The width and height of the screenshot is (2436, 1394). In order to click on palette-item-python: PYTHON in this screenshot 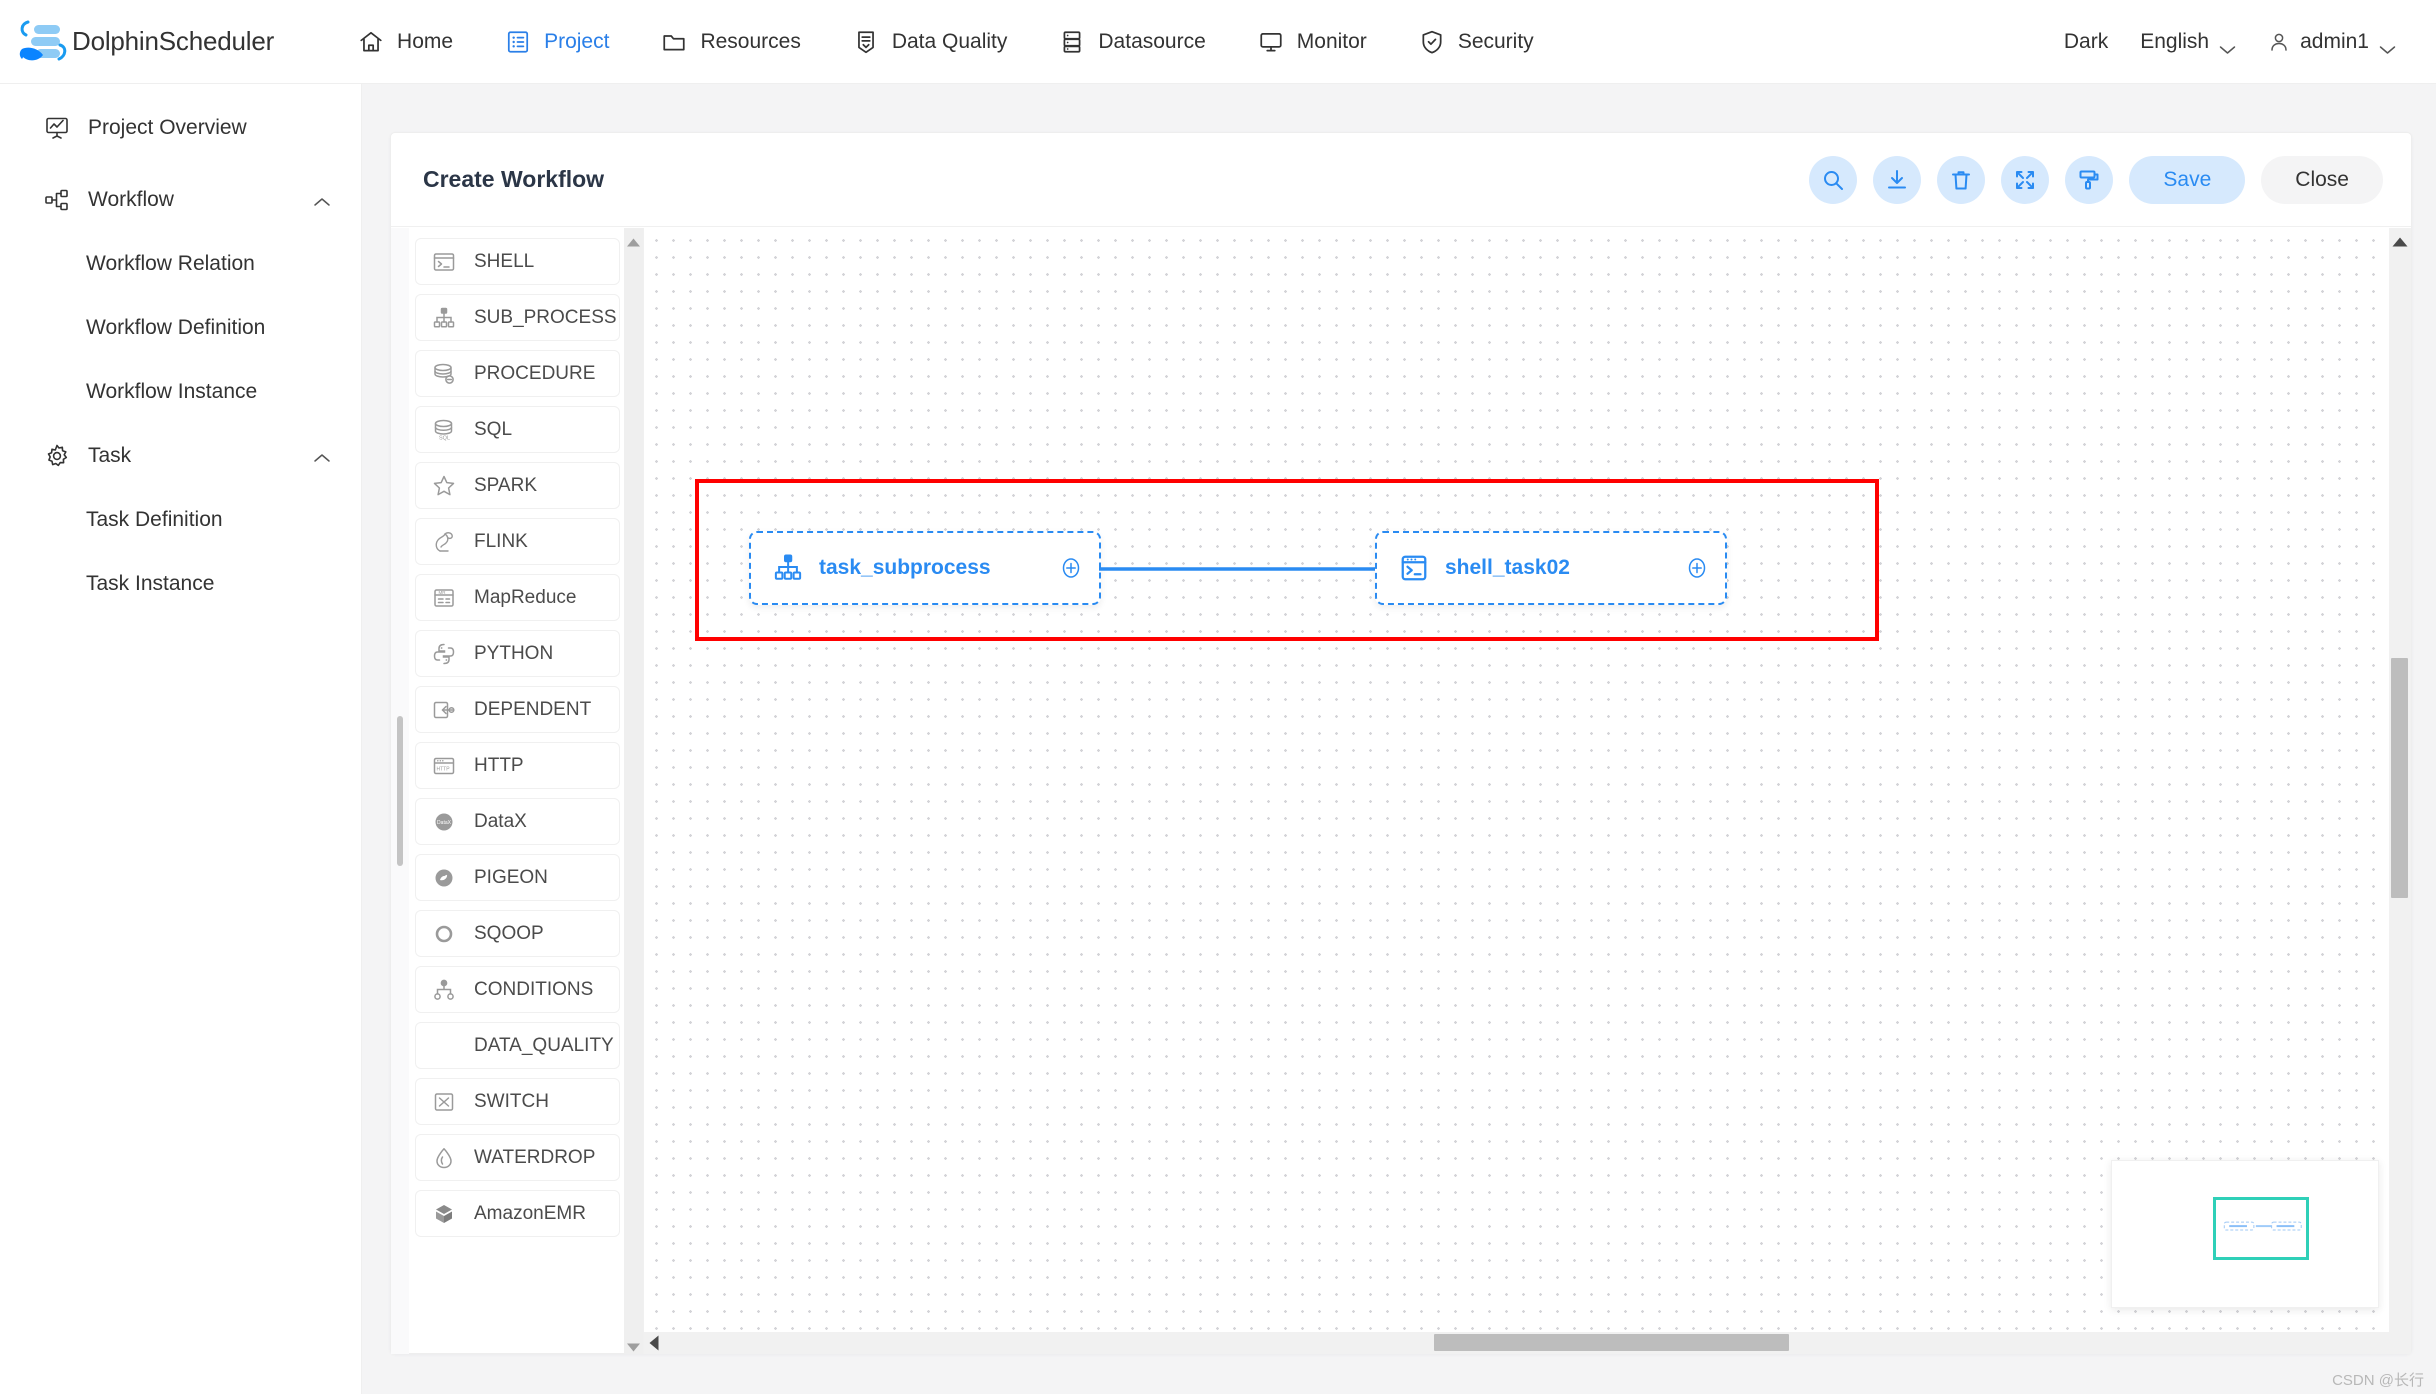, I will do `click(517, 653)`.